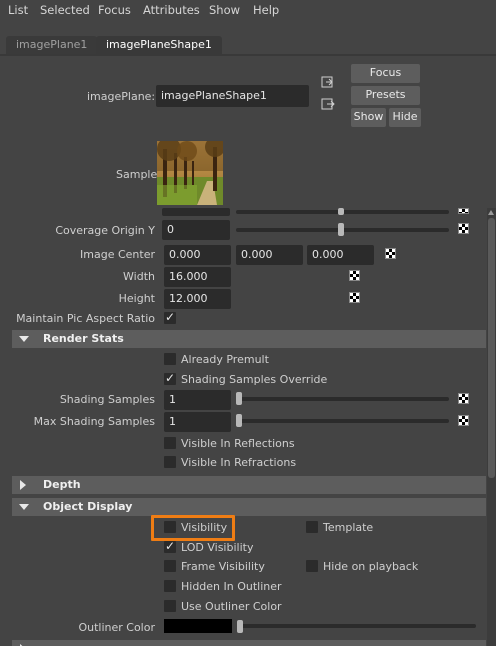  Describe the element at coordinates (354, 275) in the screenshot. I see `width-map-button` at that location.